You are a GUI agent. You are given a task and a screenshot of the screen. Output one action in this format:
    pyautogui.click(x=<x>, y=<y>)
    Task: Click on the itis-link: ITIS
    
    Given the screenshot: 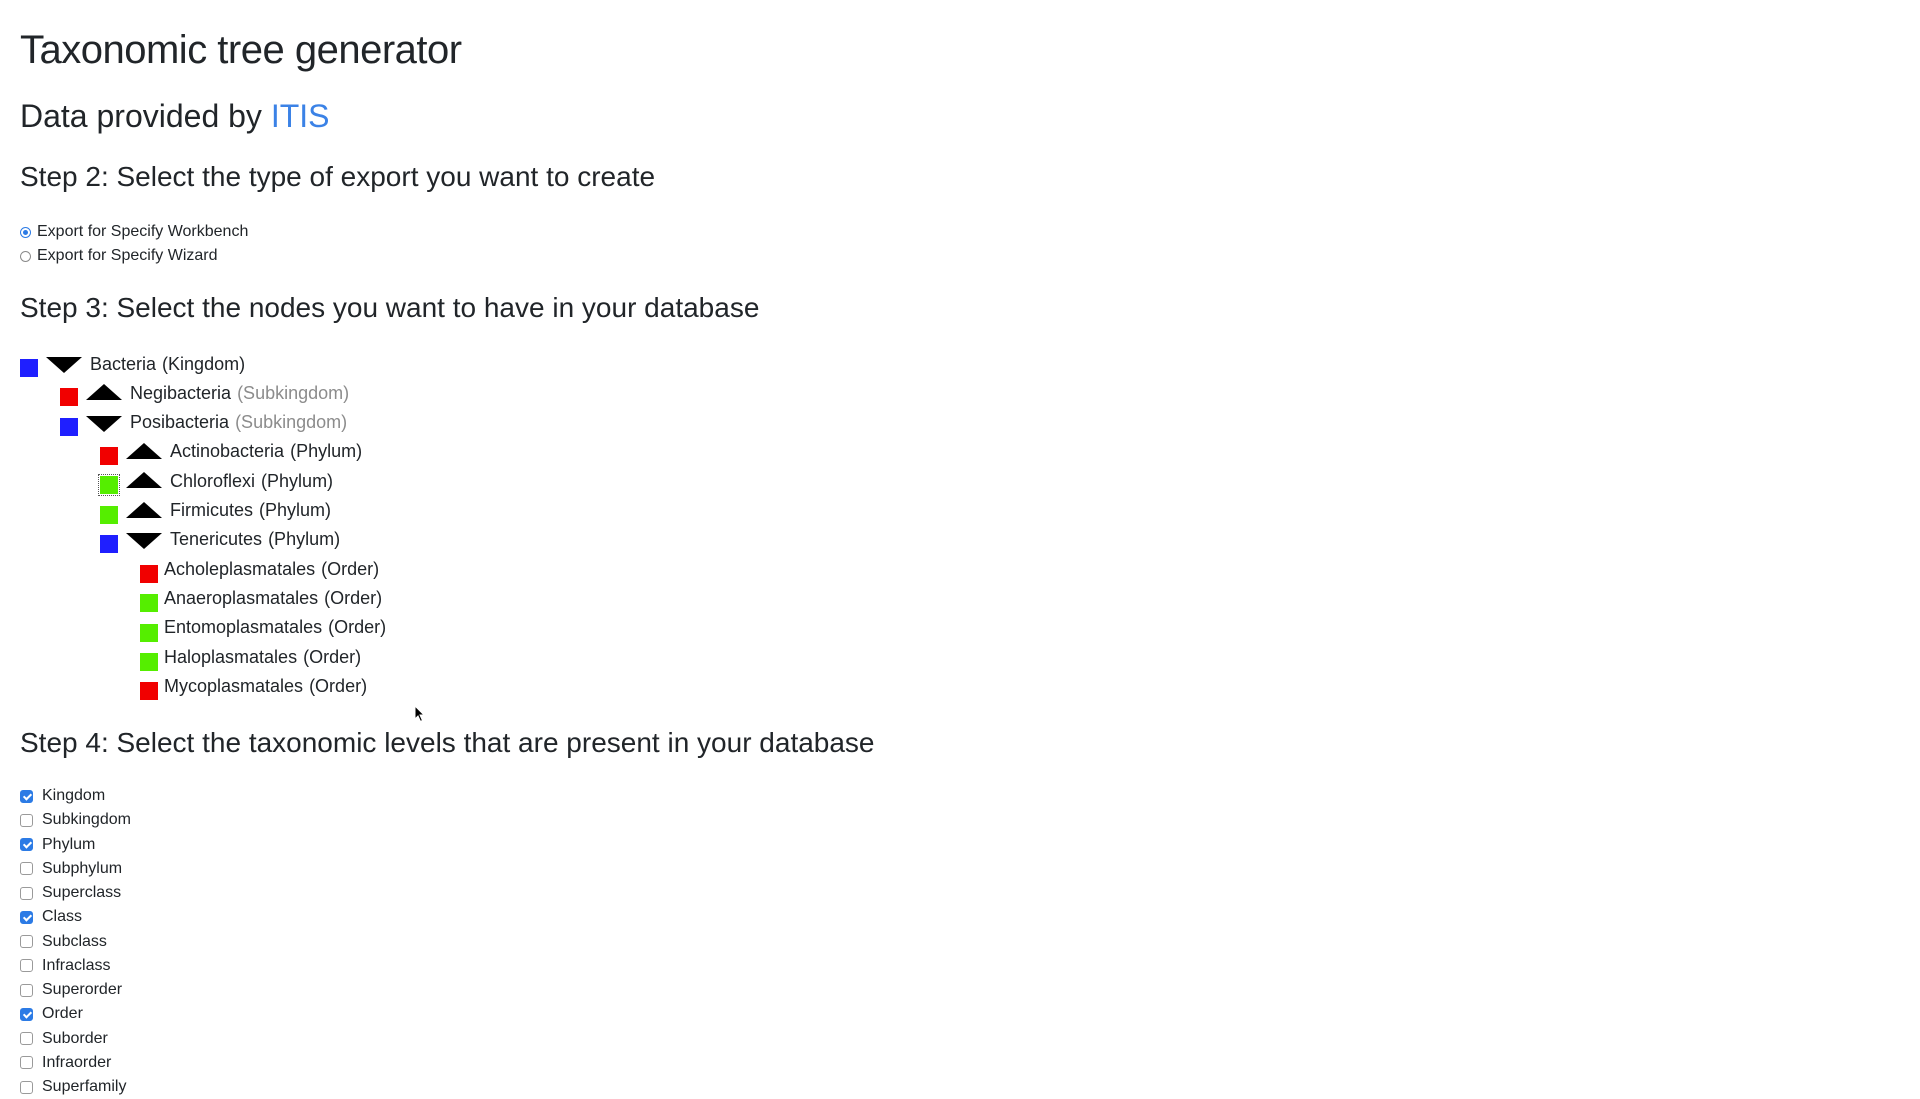 What is the action you would take?
    pyautogui.click(x=300, y=116)
    